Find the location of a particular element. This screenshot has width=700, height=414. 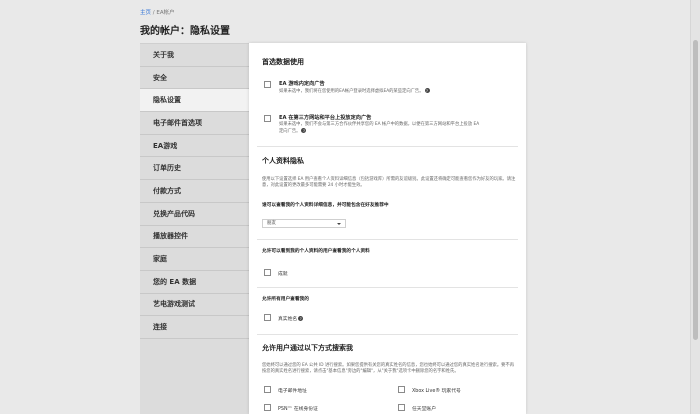

sidebar-item-label: 播放器控件 is located at coordinates (170, 236).